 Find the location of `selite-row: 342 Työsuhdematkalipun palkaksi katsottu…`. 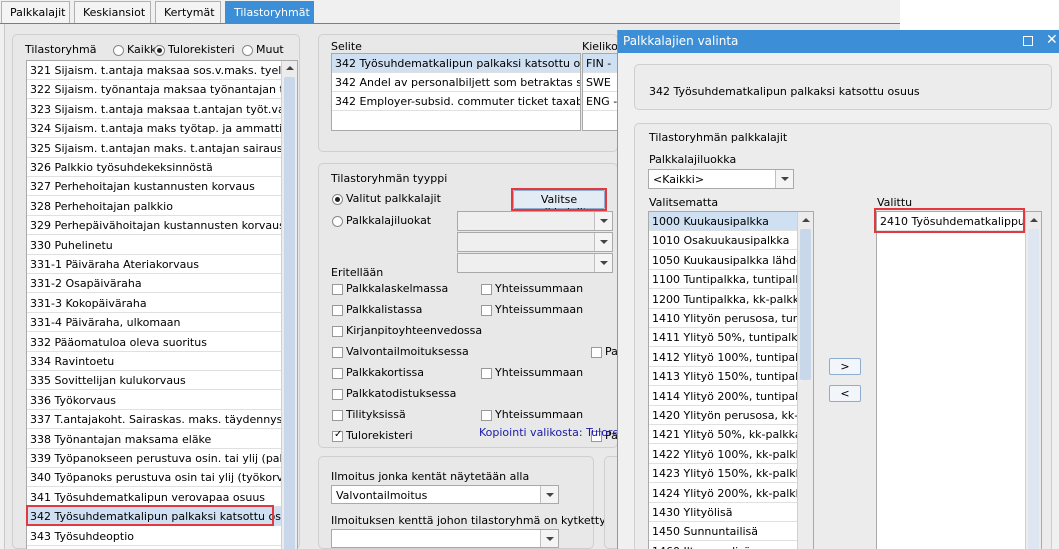

selite-row: 342 Työsuhdematkalipun palkaksi katsottu… is located at coordinates (456, 63).